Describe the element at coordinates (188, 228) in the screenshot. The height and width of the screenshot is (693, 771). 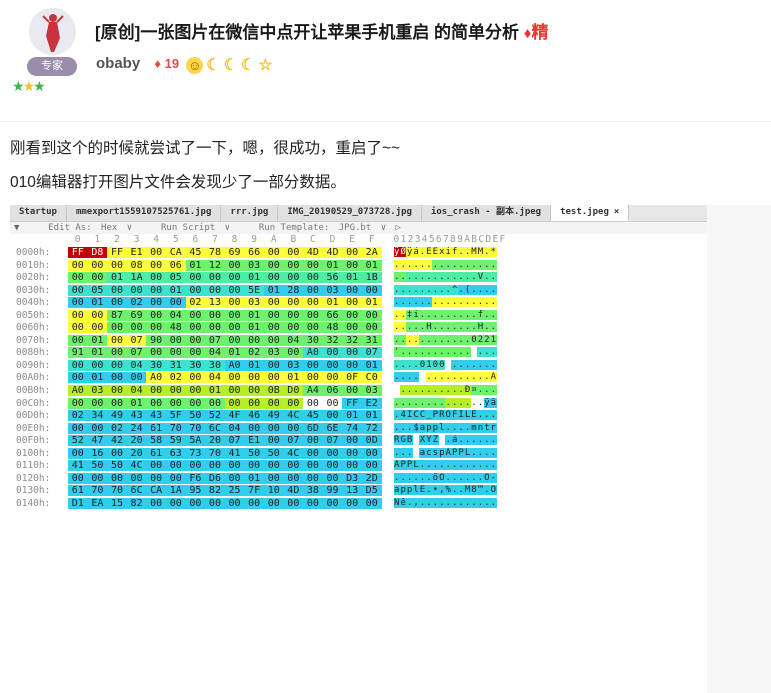
I see `run-script-label: Run Script` at that location.